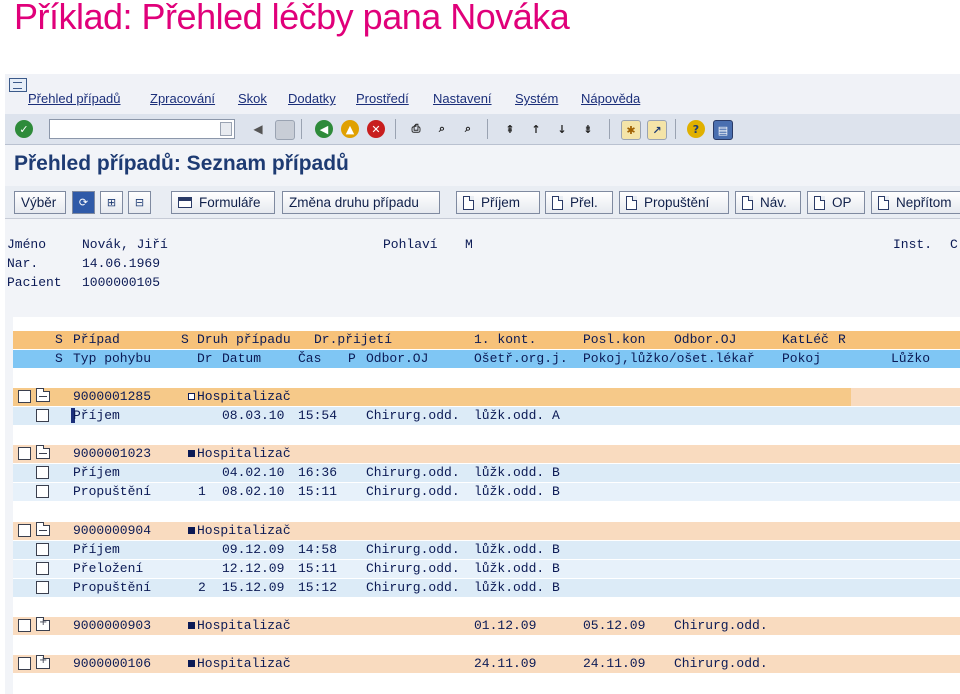 Image resolution: width=960 pixels, height=694 pixels. I want to click on collapse-icon: ⊟, so click(139, 202).